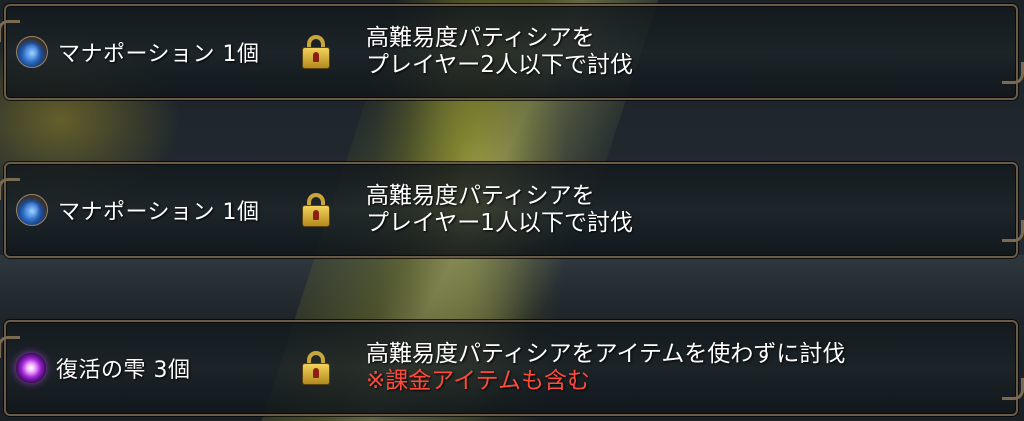  Describe the element at coordinates (478, 381) in the screenshot. I see `condition-note: ※課金アイテムも含む` at that location.